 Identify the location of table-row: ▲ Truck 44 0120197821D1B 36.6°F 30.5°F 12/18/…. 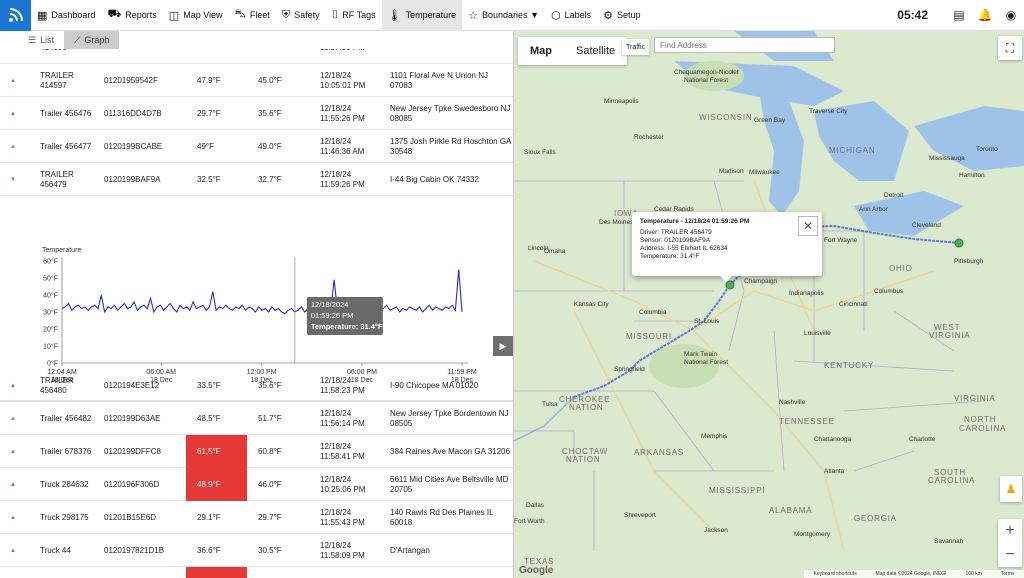
(256, 550).